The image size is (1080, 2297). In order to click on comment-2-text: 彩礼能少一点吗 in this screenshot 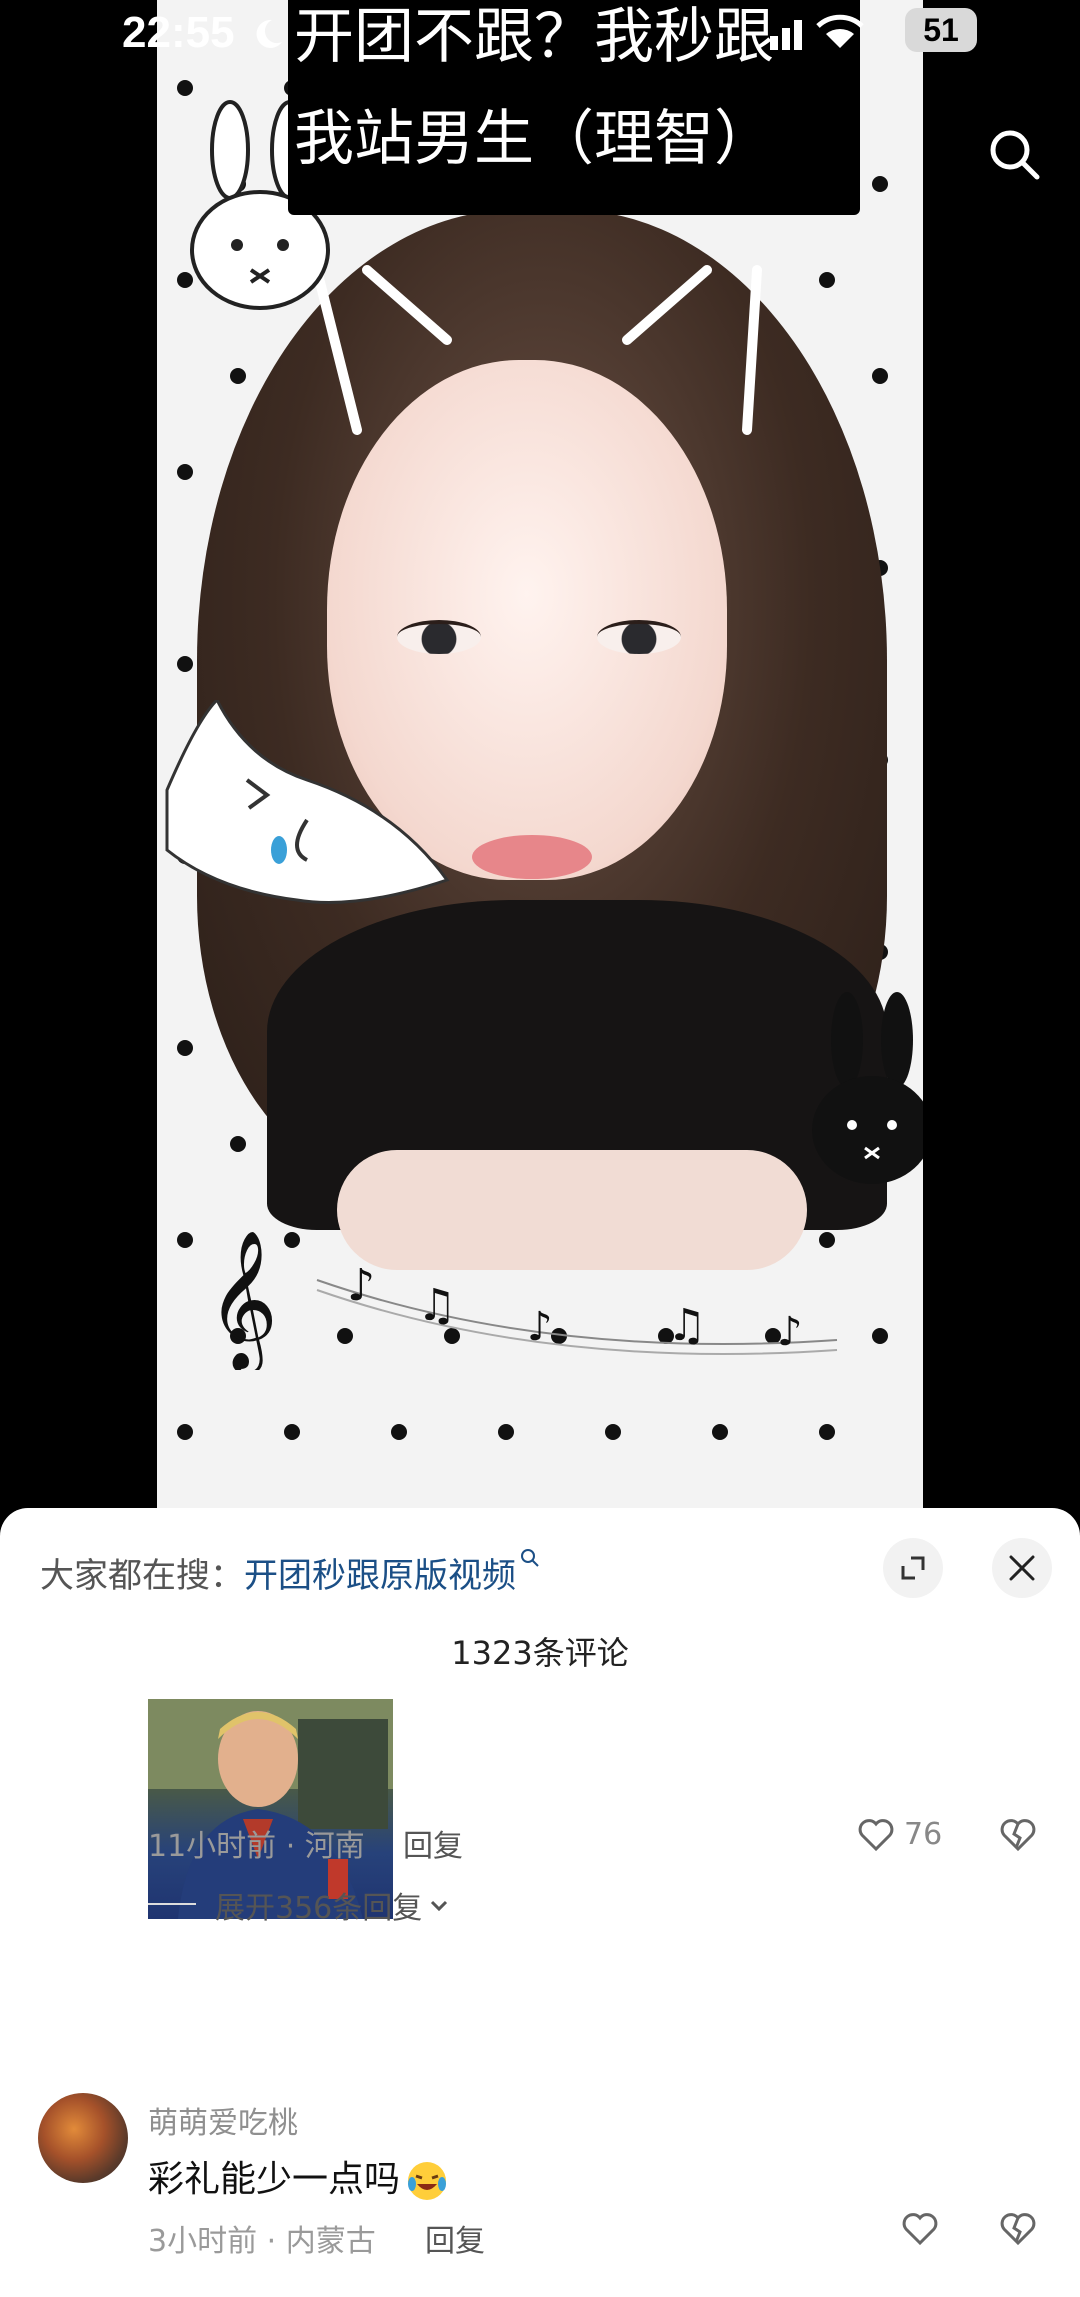, I will do `click(298, 2176)`.